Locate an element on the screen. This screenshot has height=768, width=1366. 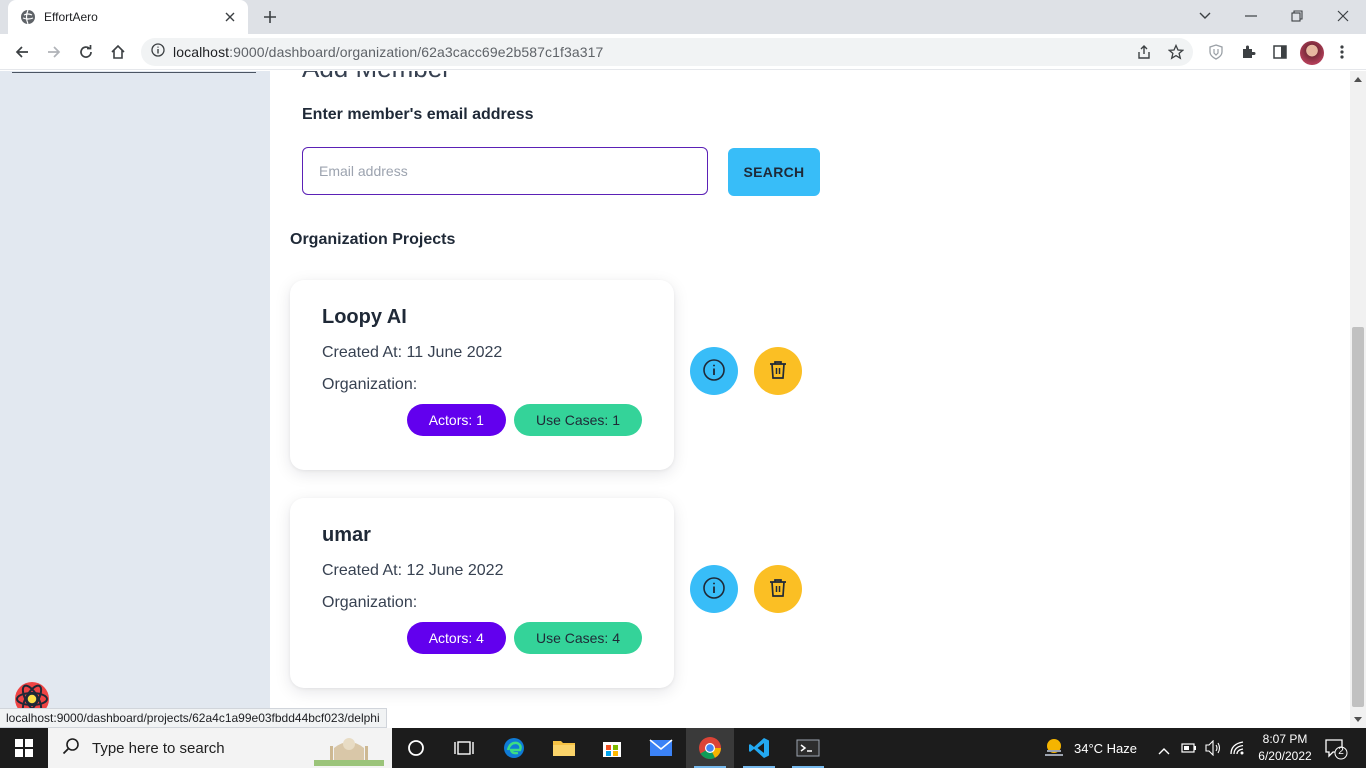
close-window-icon is located at coordinates (1343, 16).